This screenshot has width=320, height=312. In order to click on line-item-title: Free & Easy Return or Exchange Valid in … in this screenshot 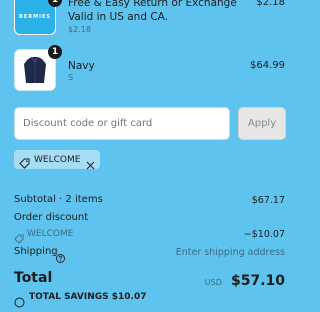, I will do `click(152, 11)`.